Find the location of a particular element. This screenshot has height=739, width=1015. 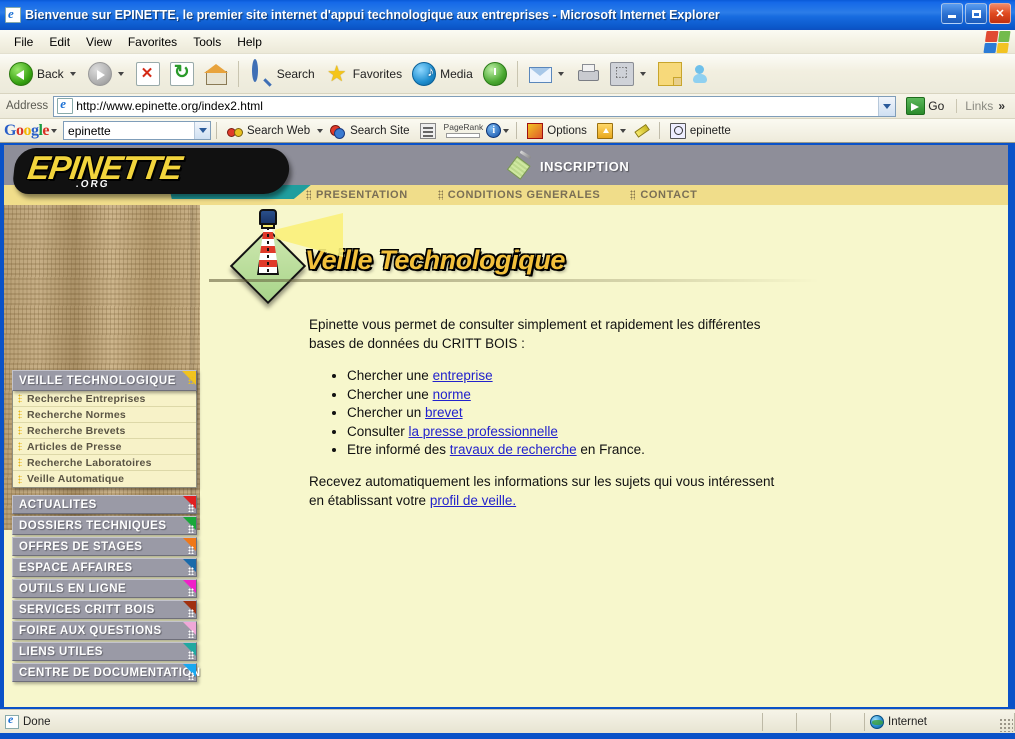

google-search-site-button: Search Site is located at coordinates (369, 131).